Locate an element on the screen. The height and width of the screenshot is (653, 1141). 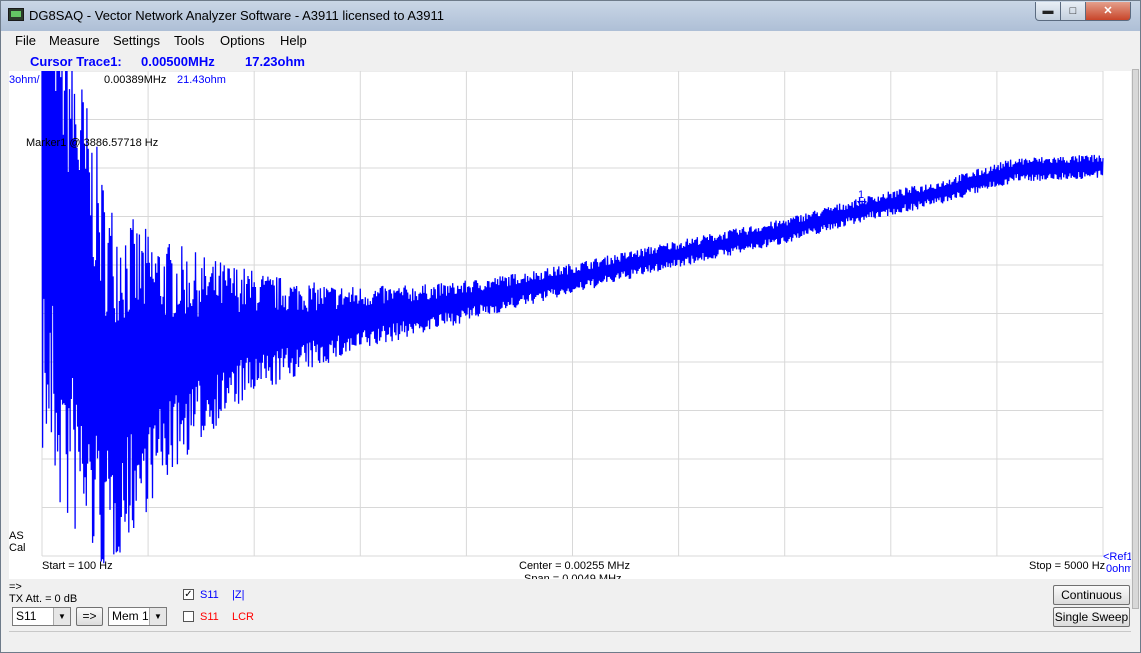
cursor-frequency: 0.00500MHz is located at coordinates (178, 61).